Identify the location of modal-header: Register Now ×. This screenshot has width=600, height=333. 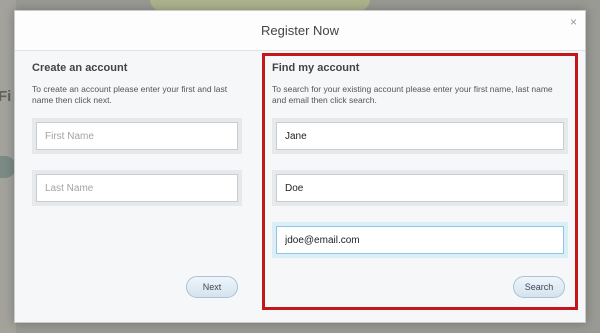
(300, 31).